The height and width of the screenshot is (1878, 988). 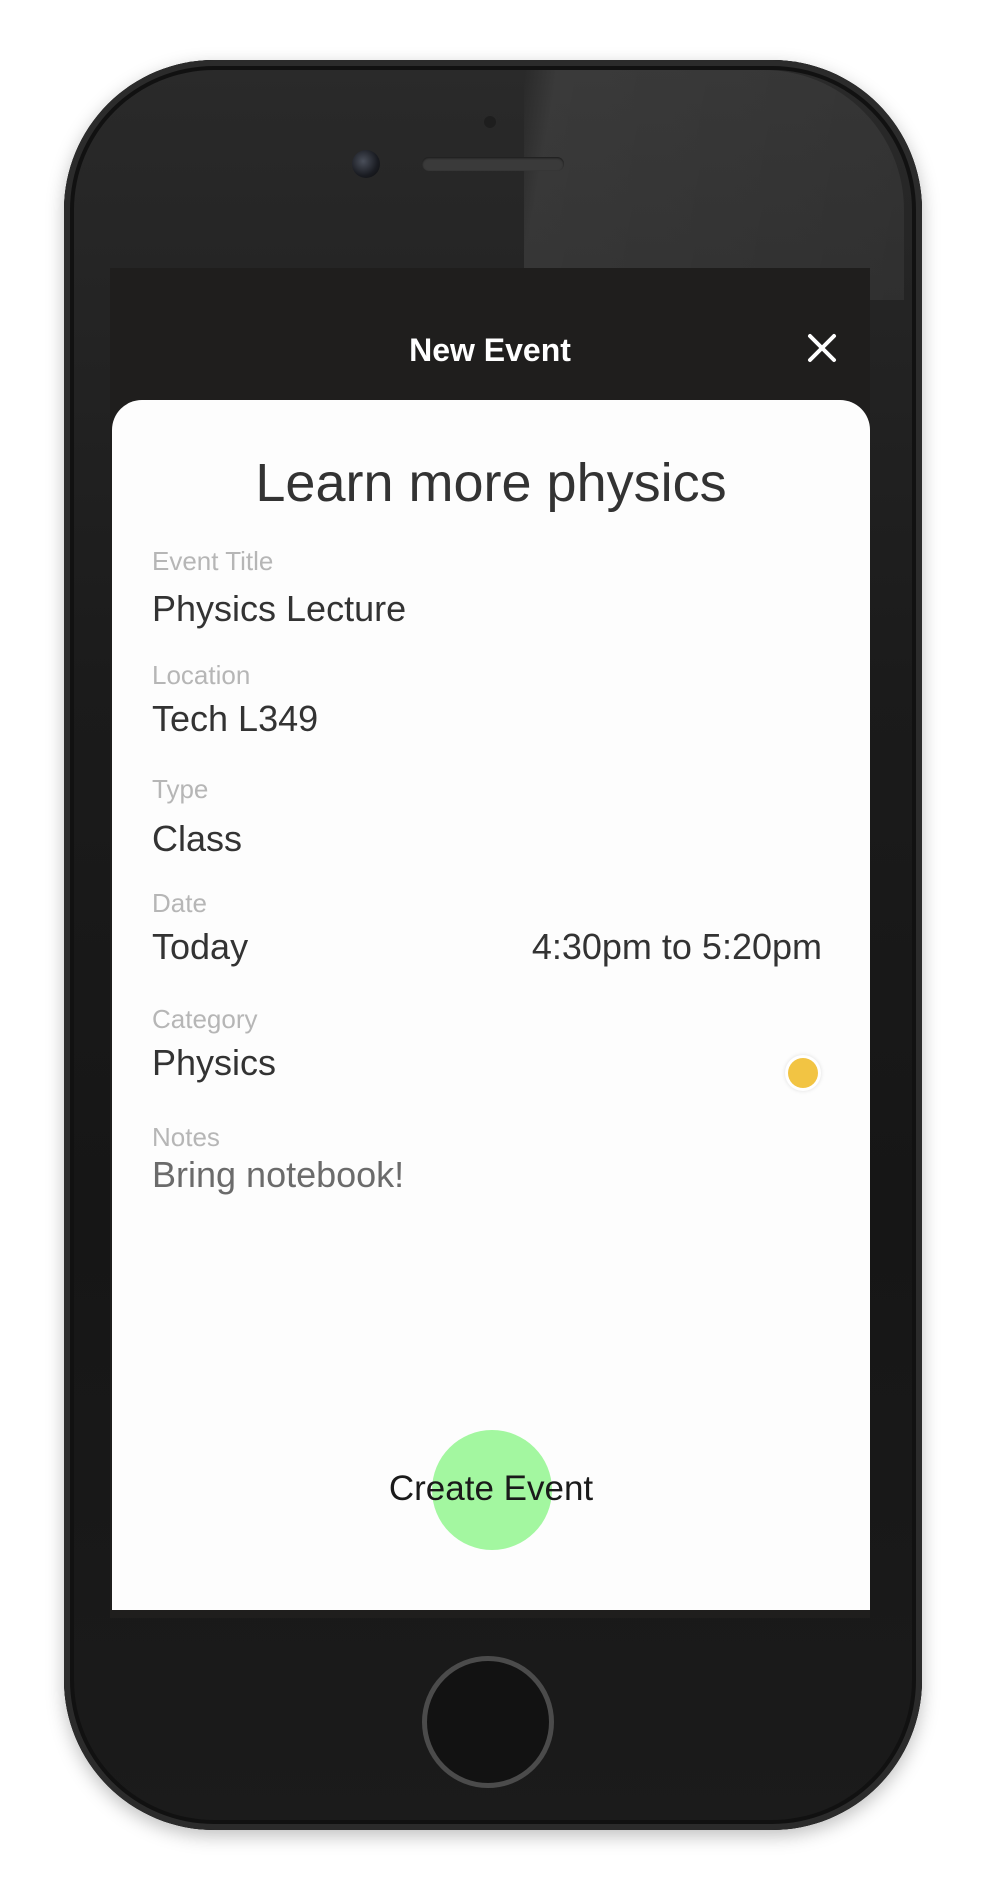 I want to click on close-icon, so click(x=822, y=348).